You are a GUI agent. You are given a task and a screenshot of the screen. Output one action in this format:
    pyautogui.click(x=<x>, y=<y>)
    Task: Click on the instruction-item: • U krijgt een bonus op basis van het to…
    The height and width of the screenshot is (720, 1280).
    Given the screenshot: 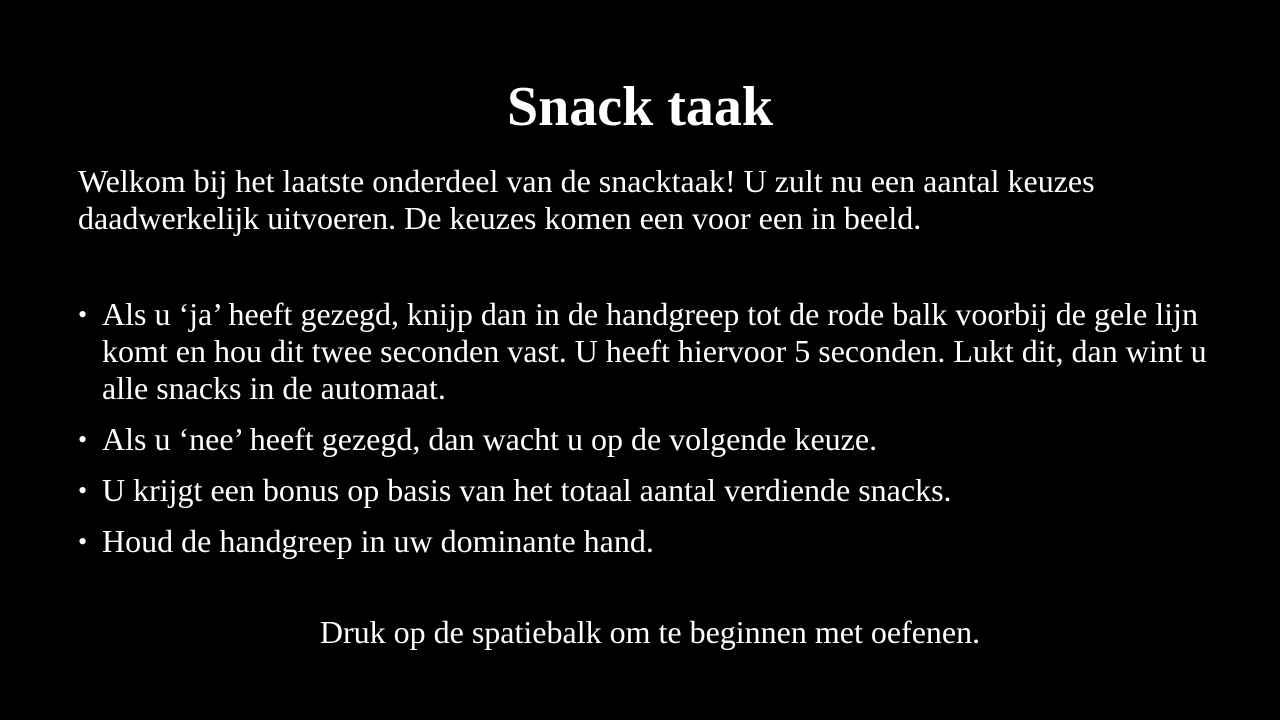 What is the action you would take?
    pyautogui.click(x=648, y=490)
    